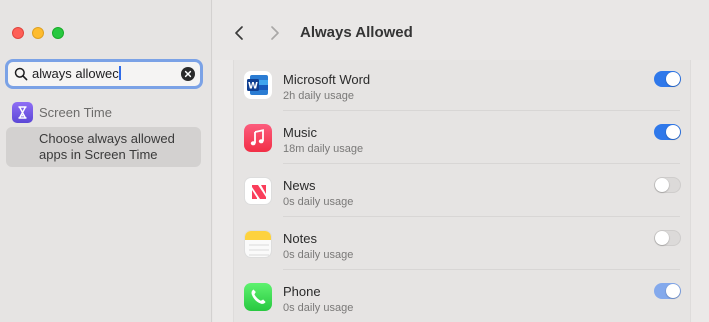 The image size is (709, 322). I want to click on phone-icon, so click(258, 297).